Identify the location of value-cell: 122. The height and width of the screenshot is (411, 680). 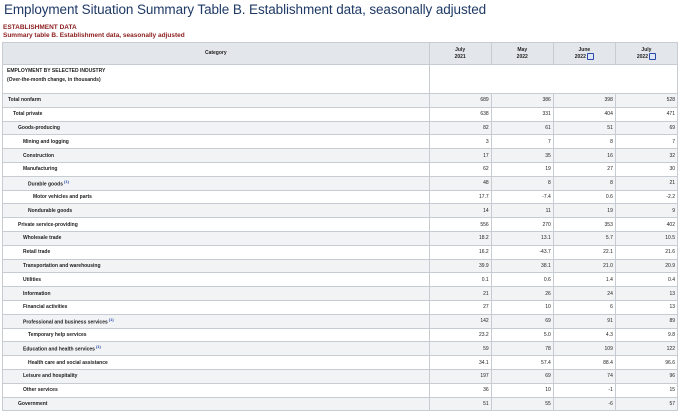
(646, 349).